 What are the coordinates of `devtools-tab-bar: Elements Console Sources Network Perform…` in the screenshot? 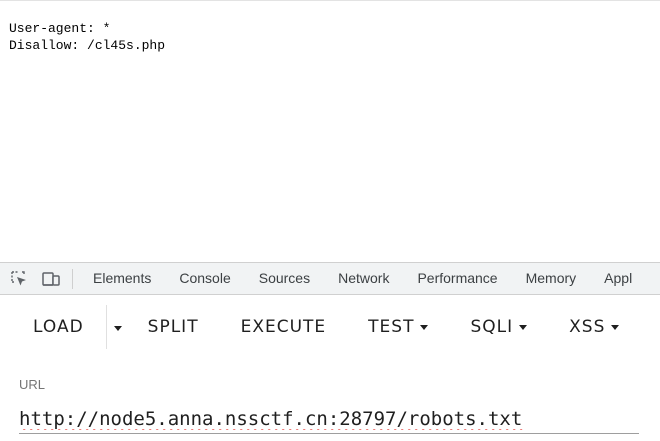 It's located at (330, 278).